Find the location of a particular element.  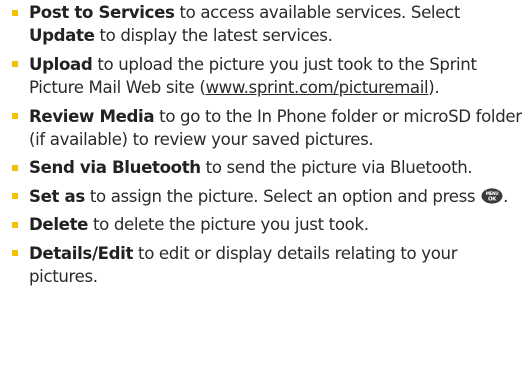

item-text: to delete the picture you just took. is located at coordinates (228, 225).